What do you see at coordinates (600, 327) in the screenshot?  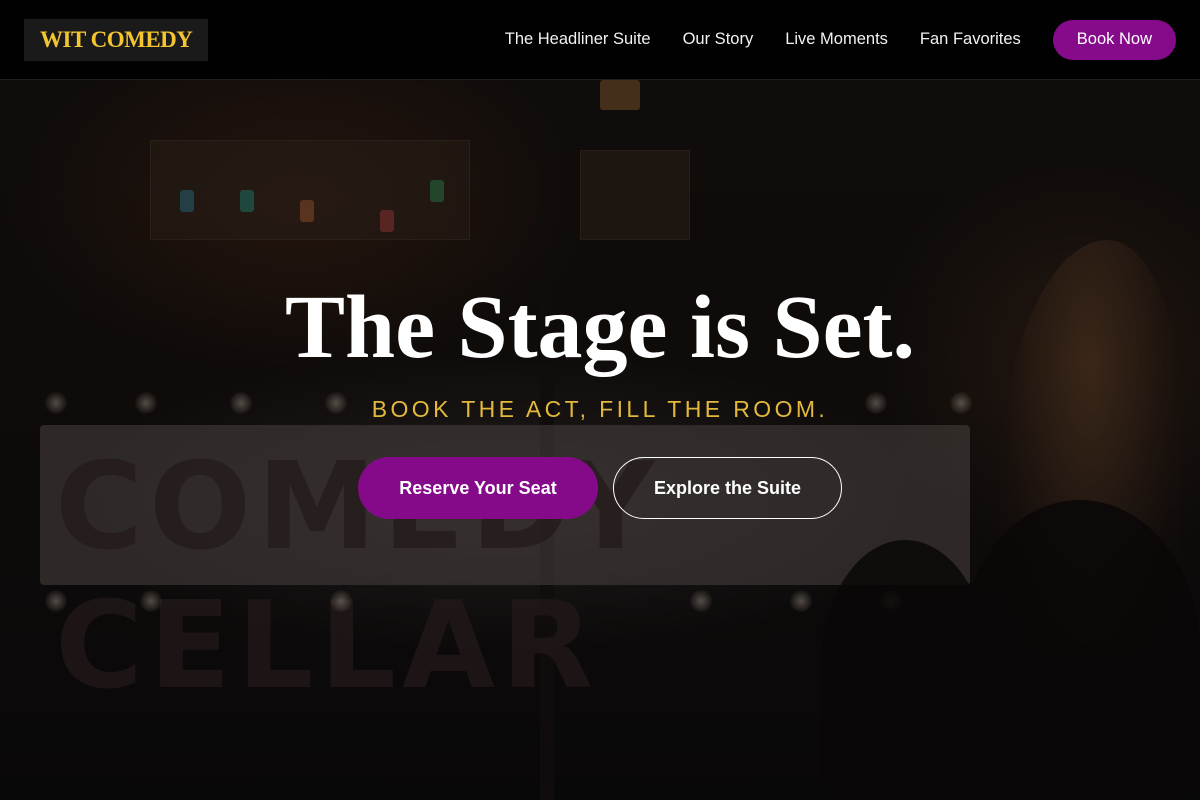 I see `hero-title: The Stage is Set.` at bounding box center [600, 327].